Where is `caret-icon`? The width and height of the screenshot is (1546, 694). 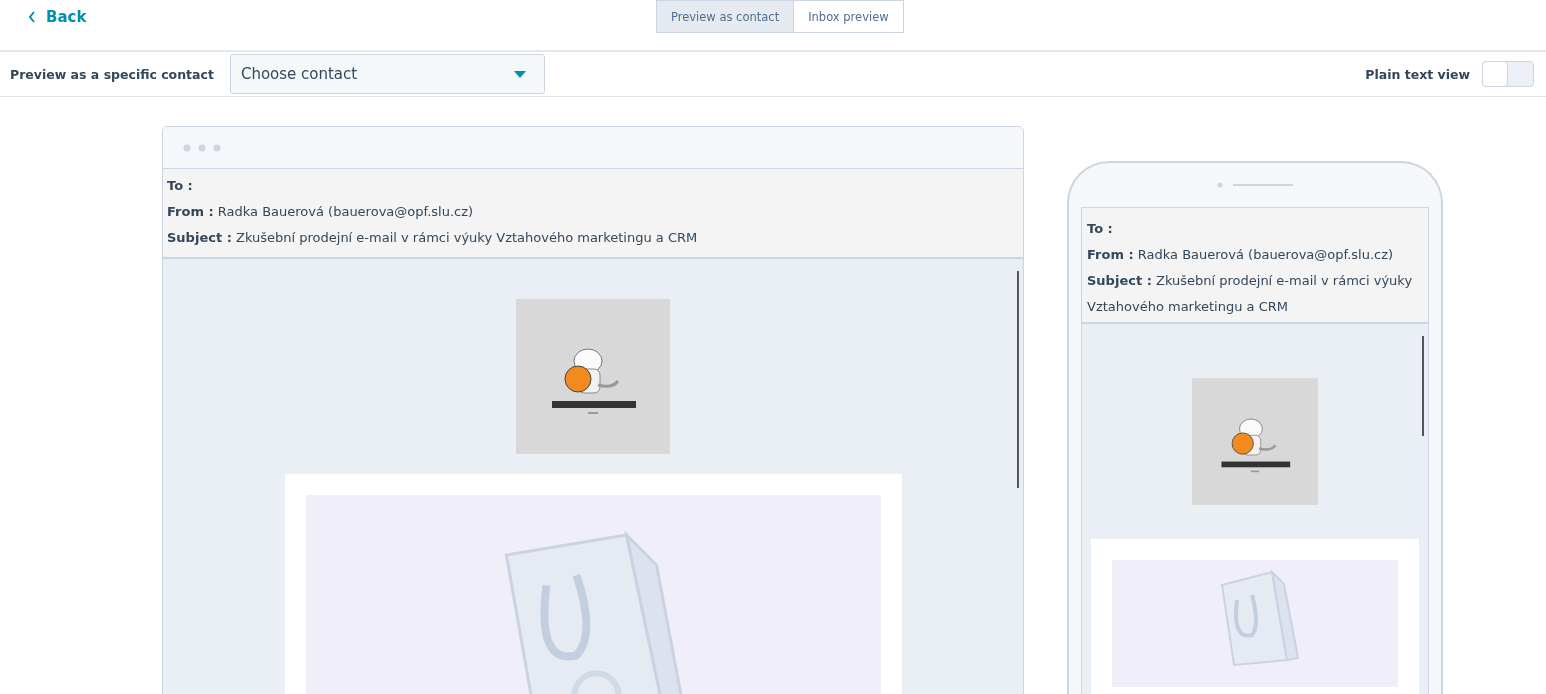 caret-icon is located at coordinates (519, 74).